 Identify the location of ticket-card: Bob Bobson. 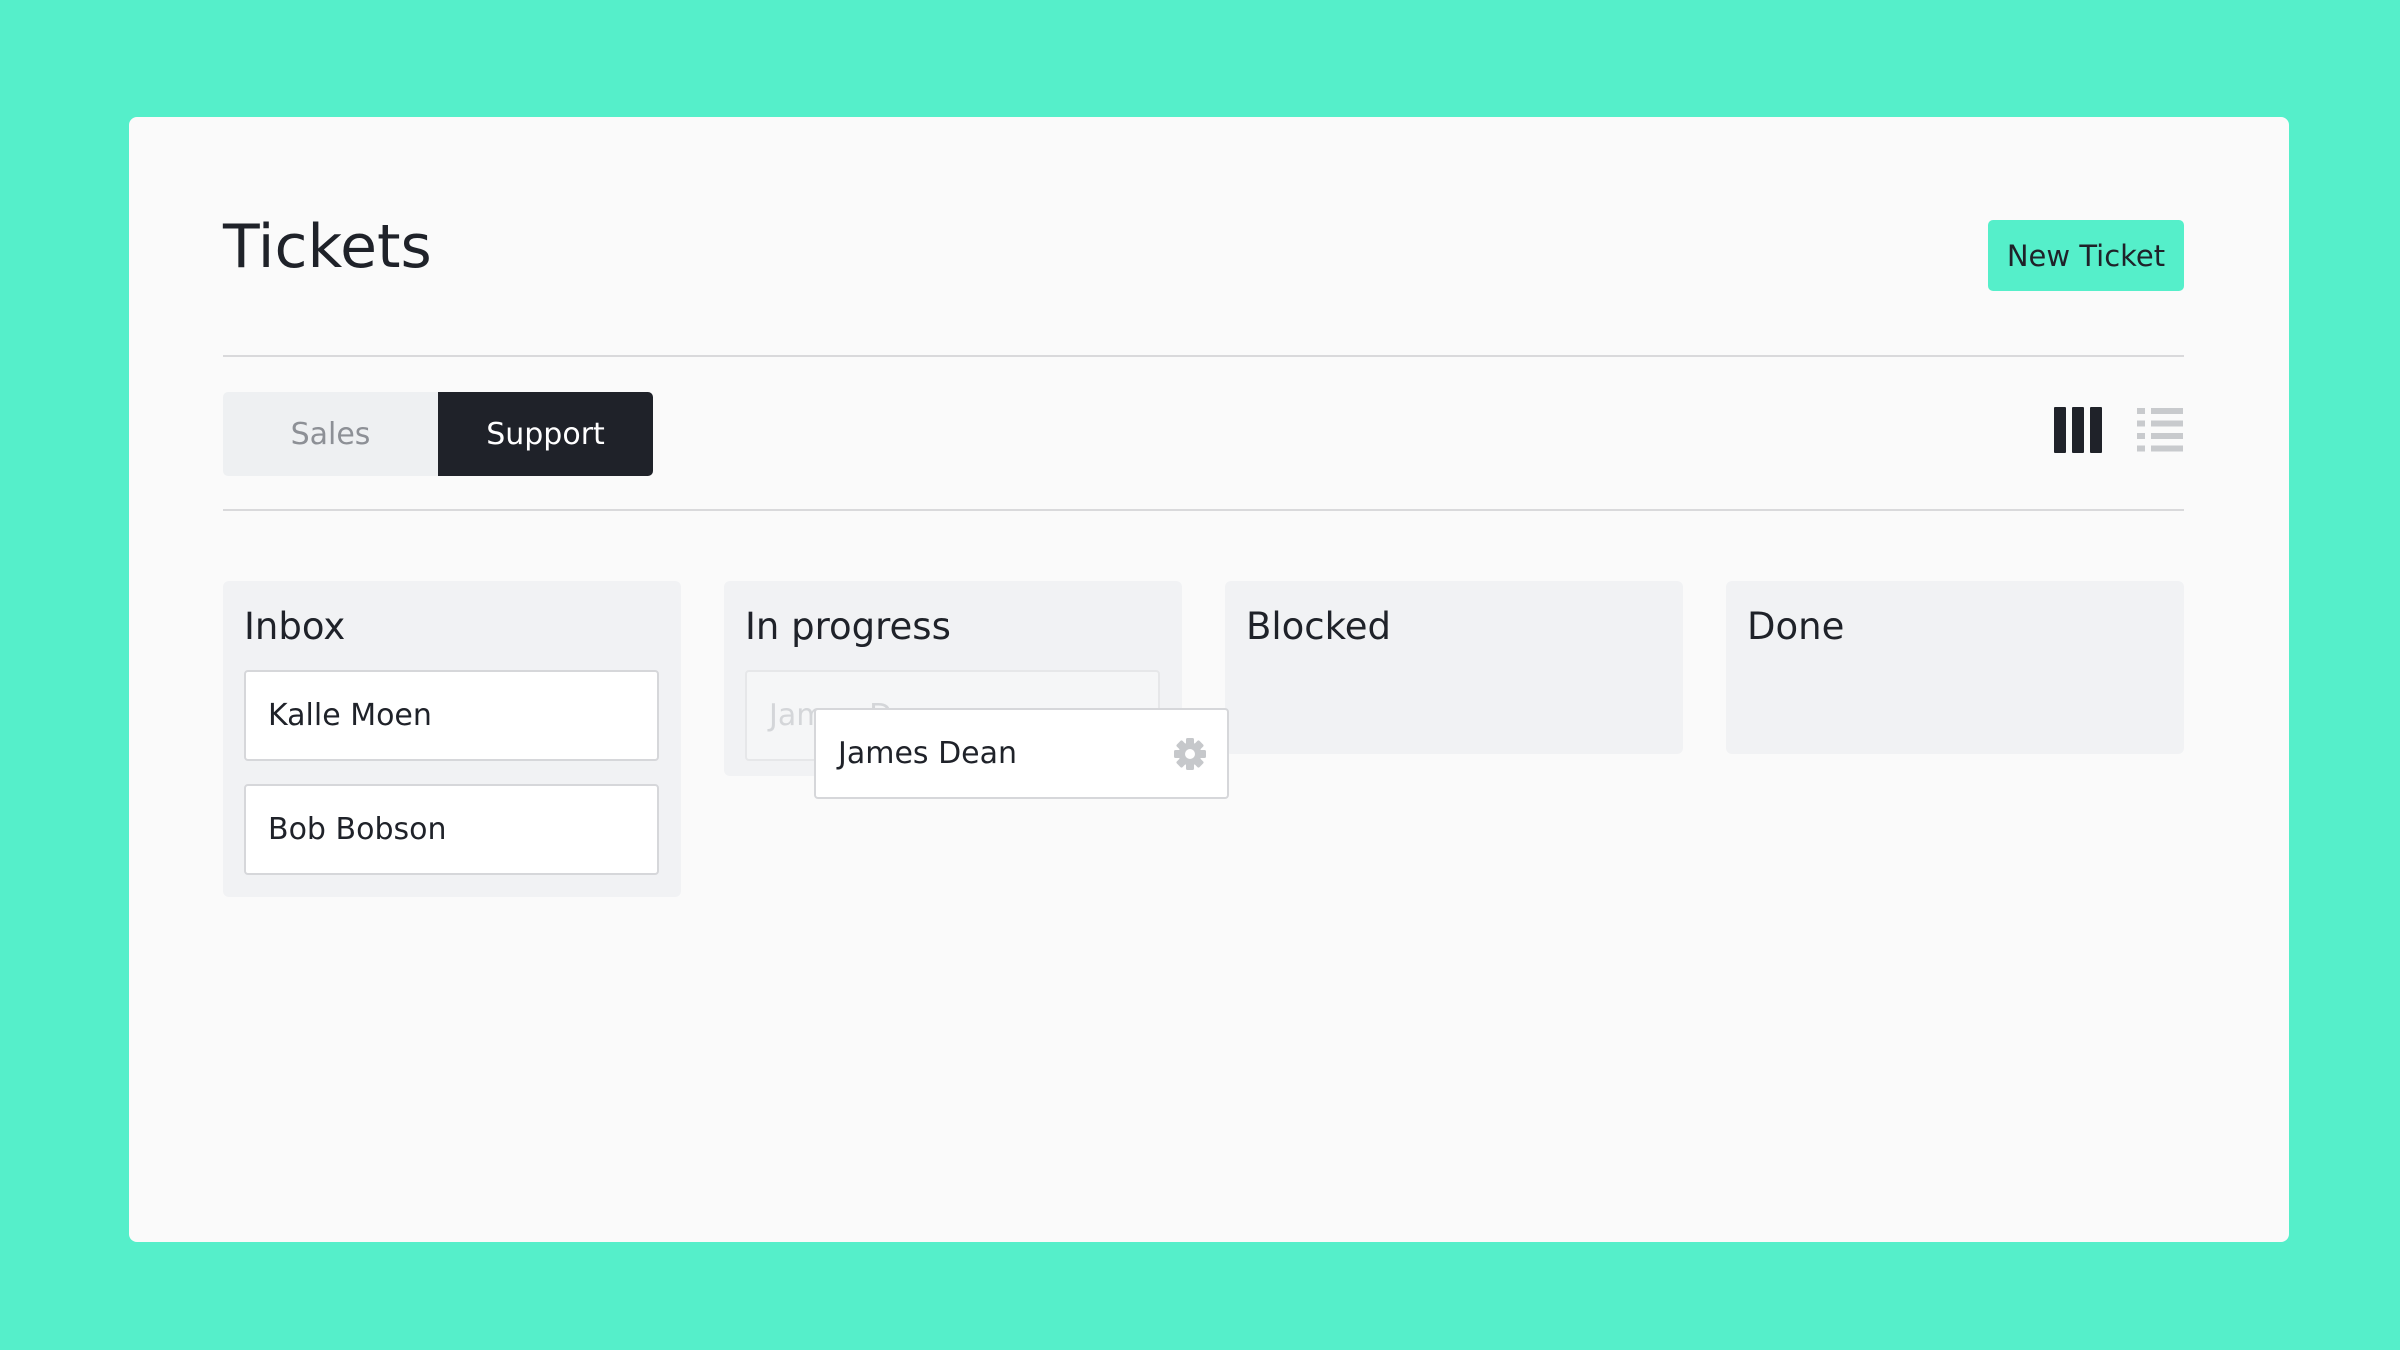
(451, 829).